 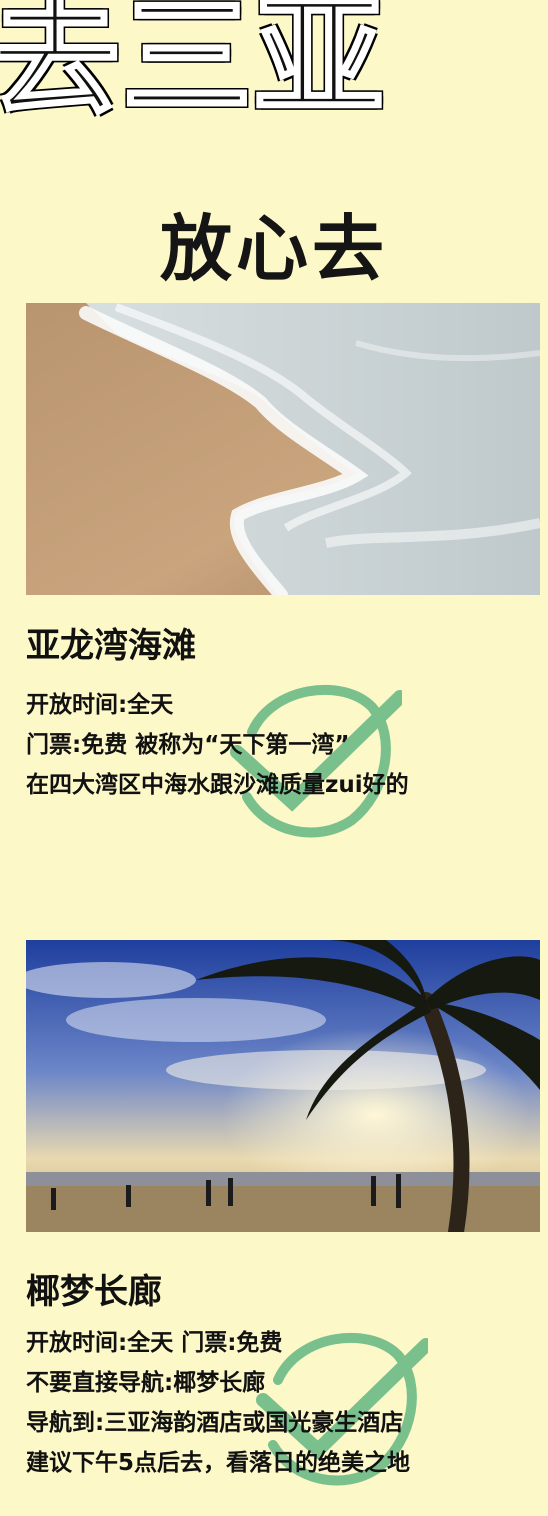 What do you see at coordinates (188, 745) in the screenshot?
I see `spot-info-line: 门票:免费 被称为“天下第一湾”` at bounding box center [188, 745].